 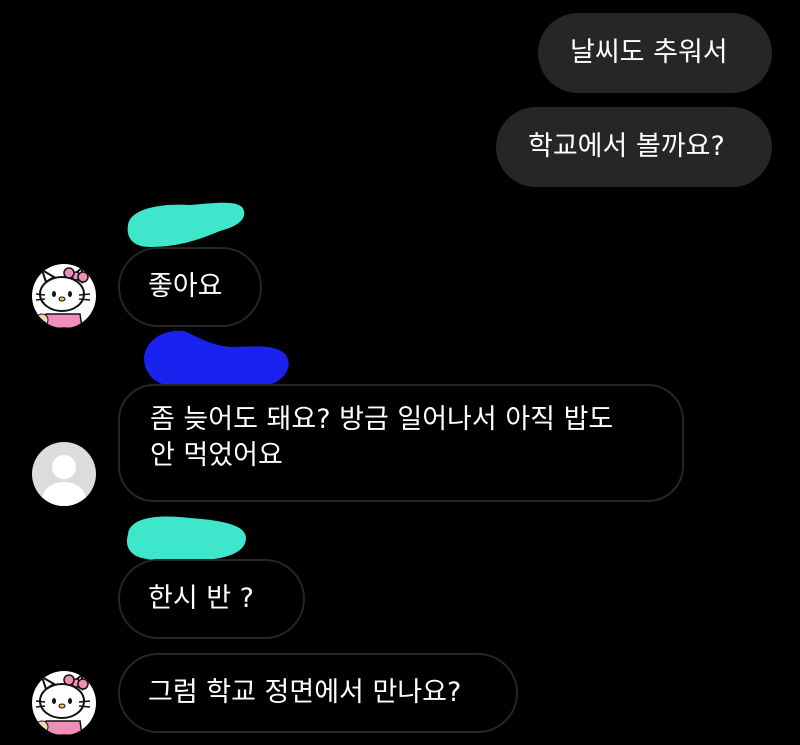 I want to click on redacted-sender-name, so click(x=186, y=224).